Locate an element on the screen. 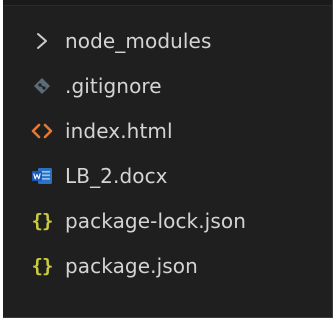 The height and width of the screenshot is (320, 336). explorer-top-edge is located at coordinates (167, 3).